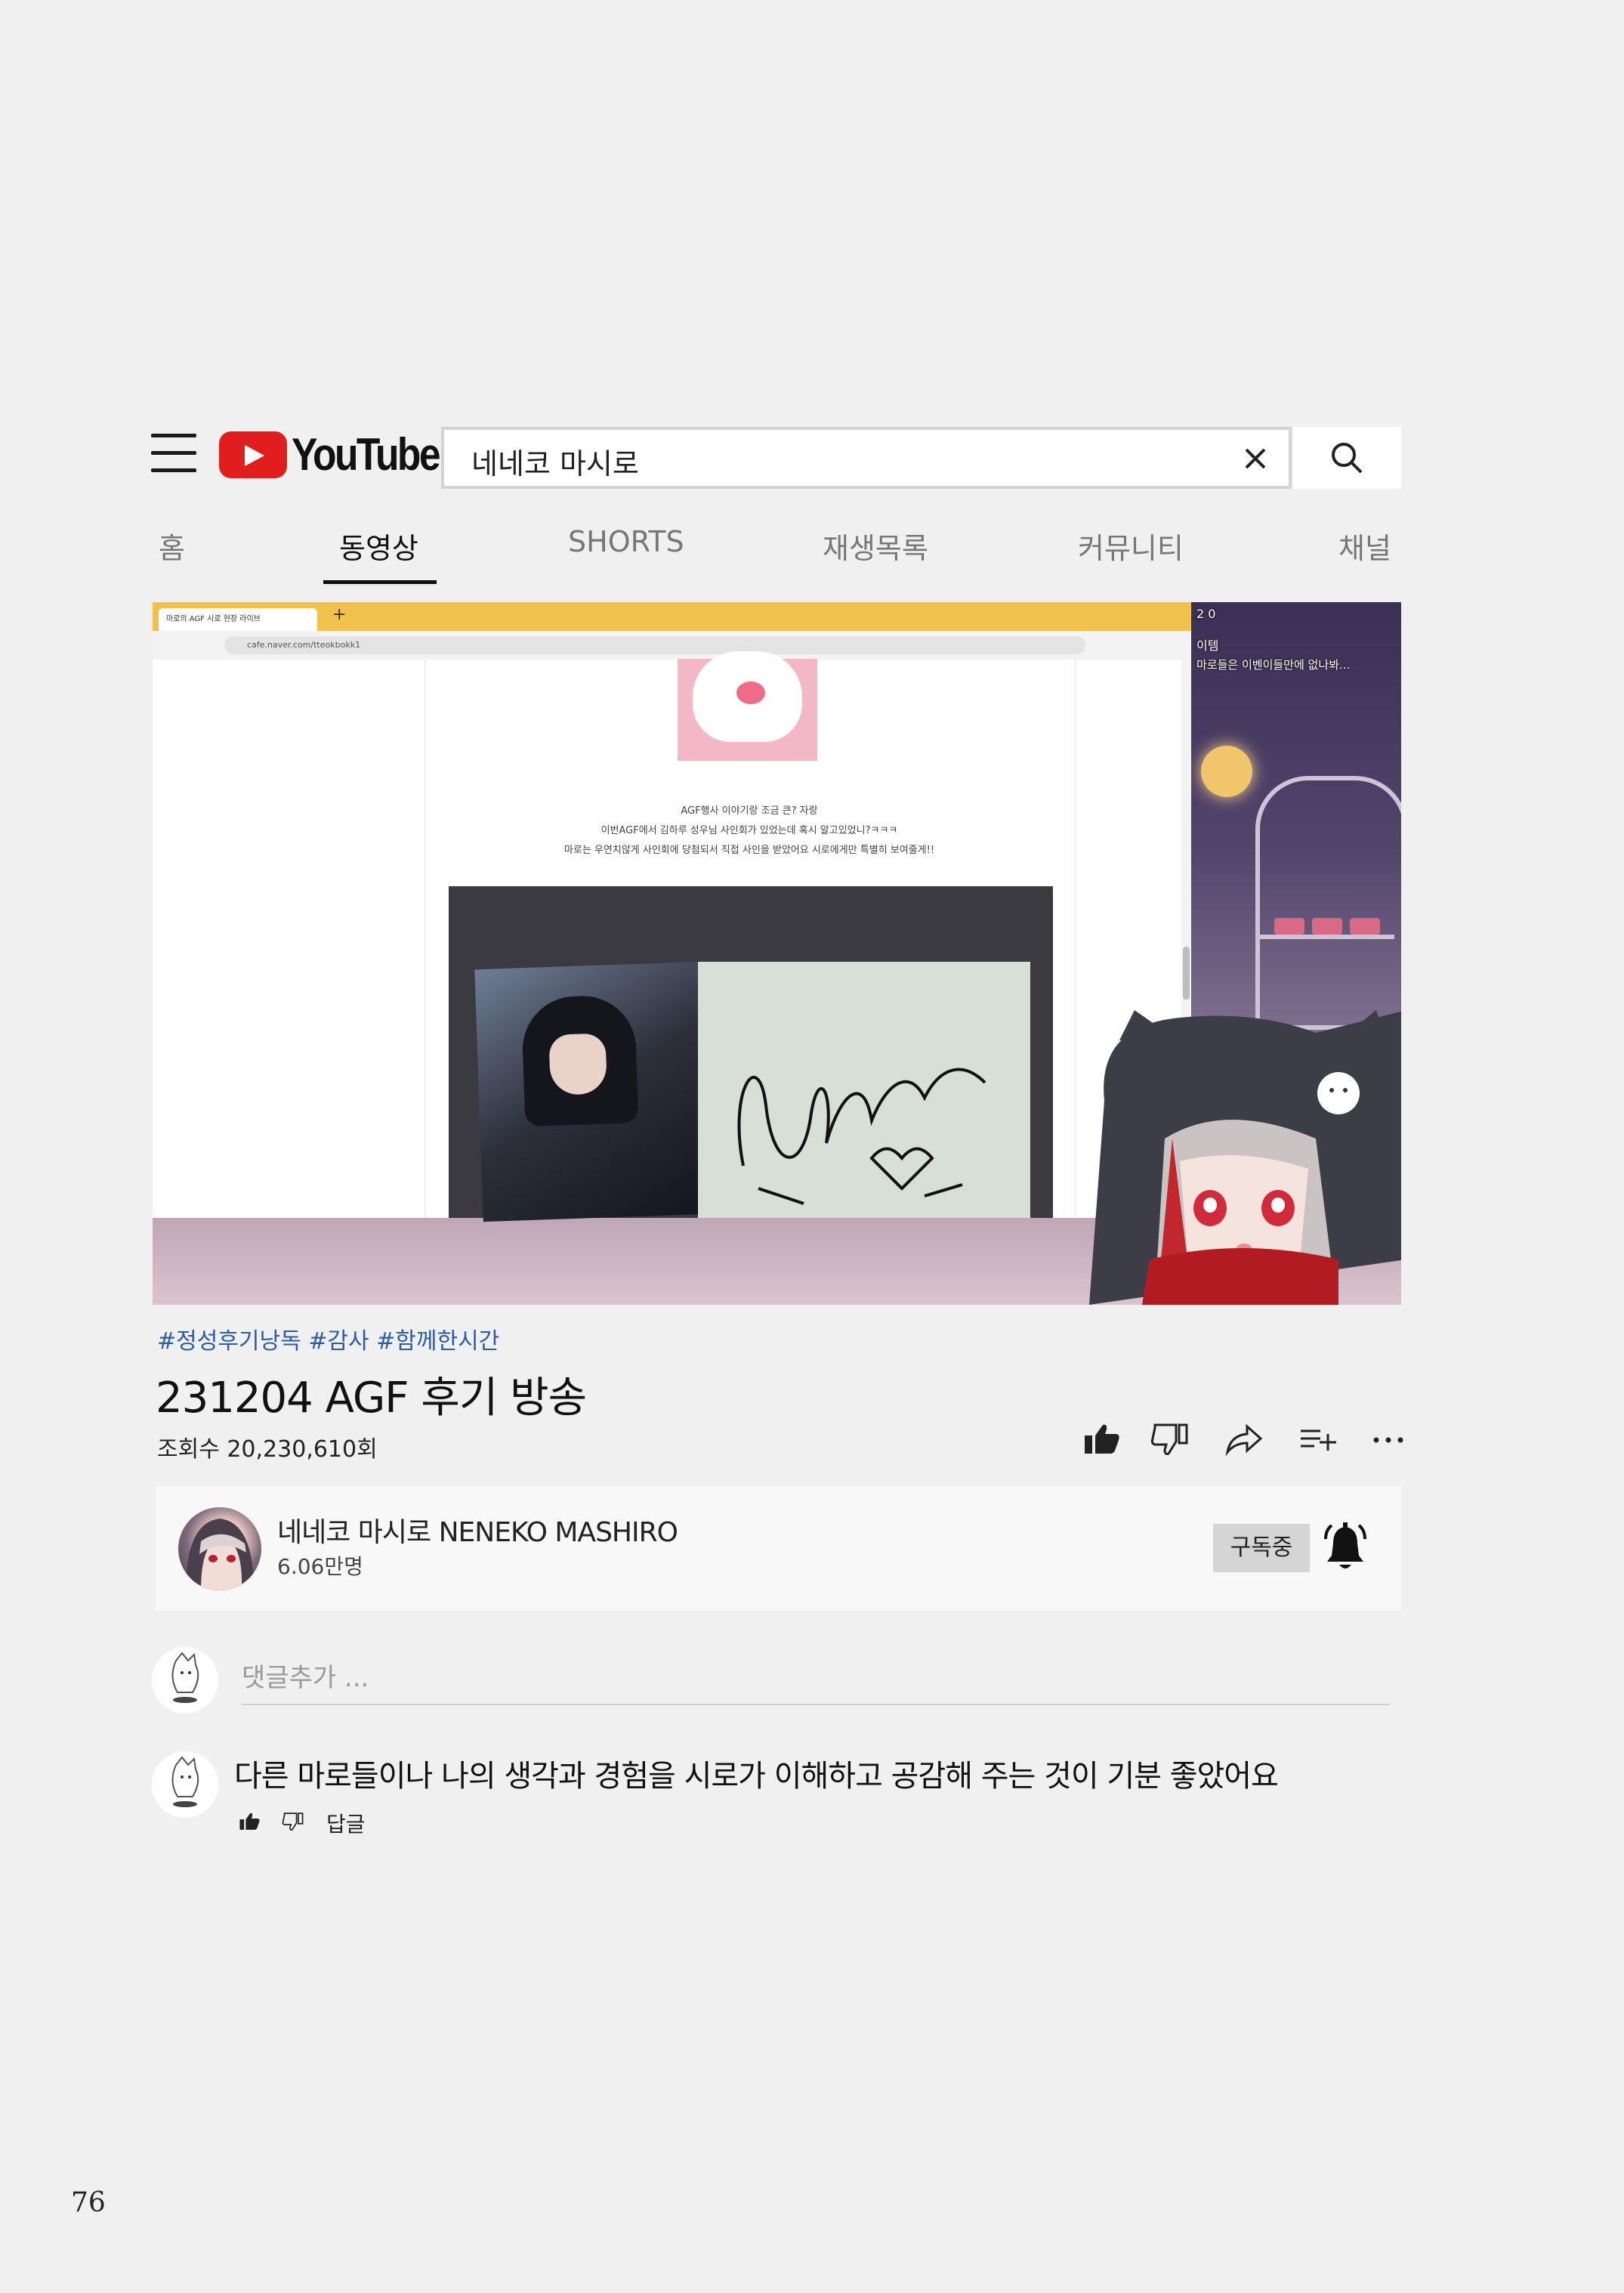  What do you see at coordinates (328, 1338) in the screenshot?
I see `hashtags: #정성후기낭독 #감사 #함께한시간` at bounding box center [328, 1338].